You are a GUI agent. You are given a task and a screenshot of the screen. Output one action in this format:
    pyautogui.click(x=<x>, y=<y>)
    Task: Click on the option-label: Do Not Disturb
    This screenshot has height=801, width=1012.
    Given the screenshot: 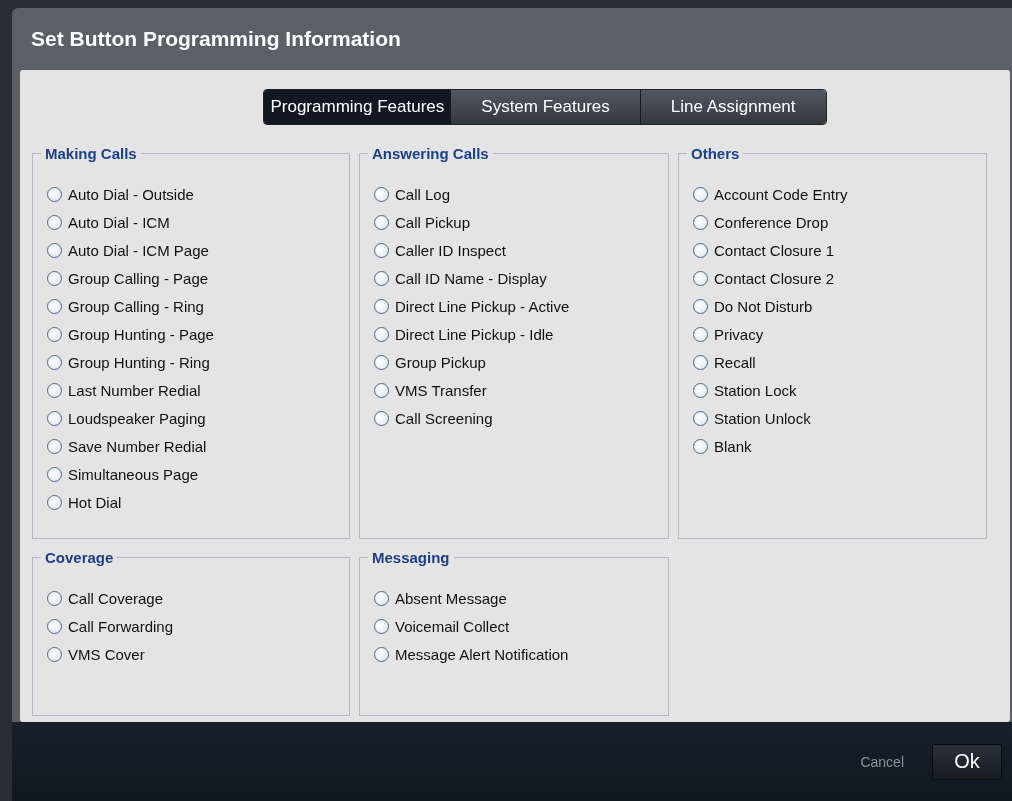 What is the action you would take?
    pyautogui.click(x=763, y=306)
    